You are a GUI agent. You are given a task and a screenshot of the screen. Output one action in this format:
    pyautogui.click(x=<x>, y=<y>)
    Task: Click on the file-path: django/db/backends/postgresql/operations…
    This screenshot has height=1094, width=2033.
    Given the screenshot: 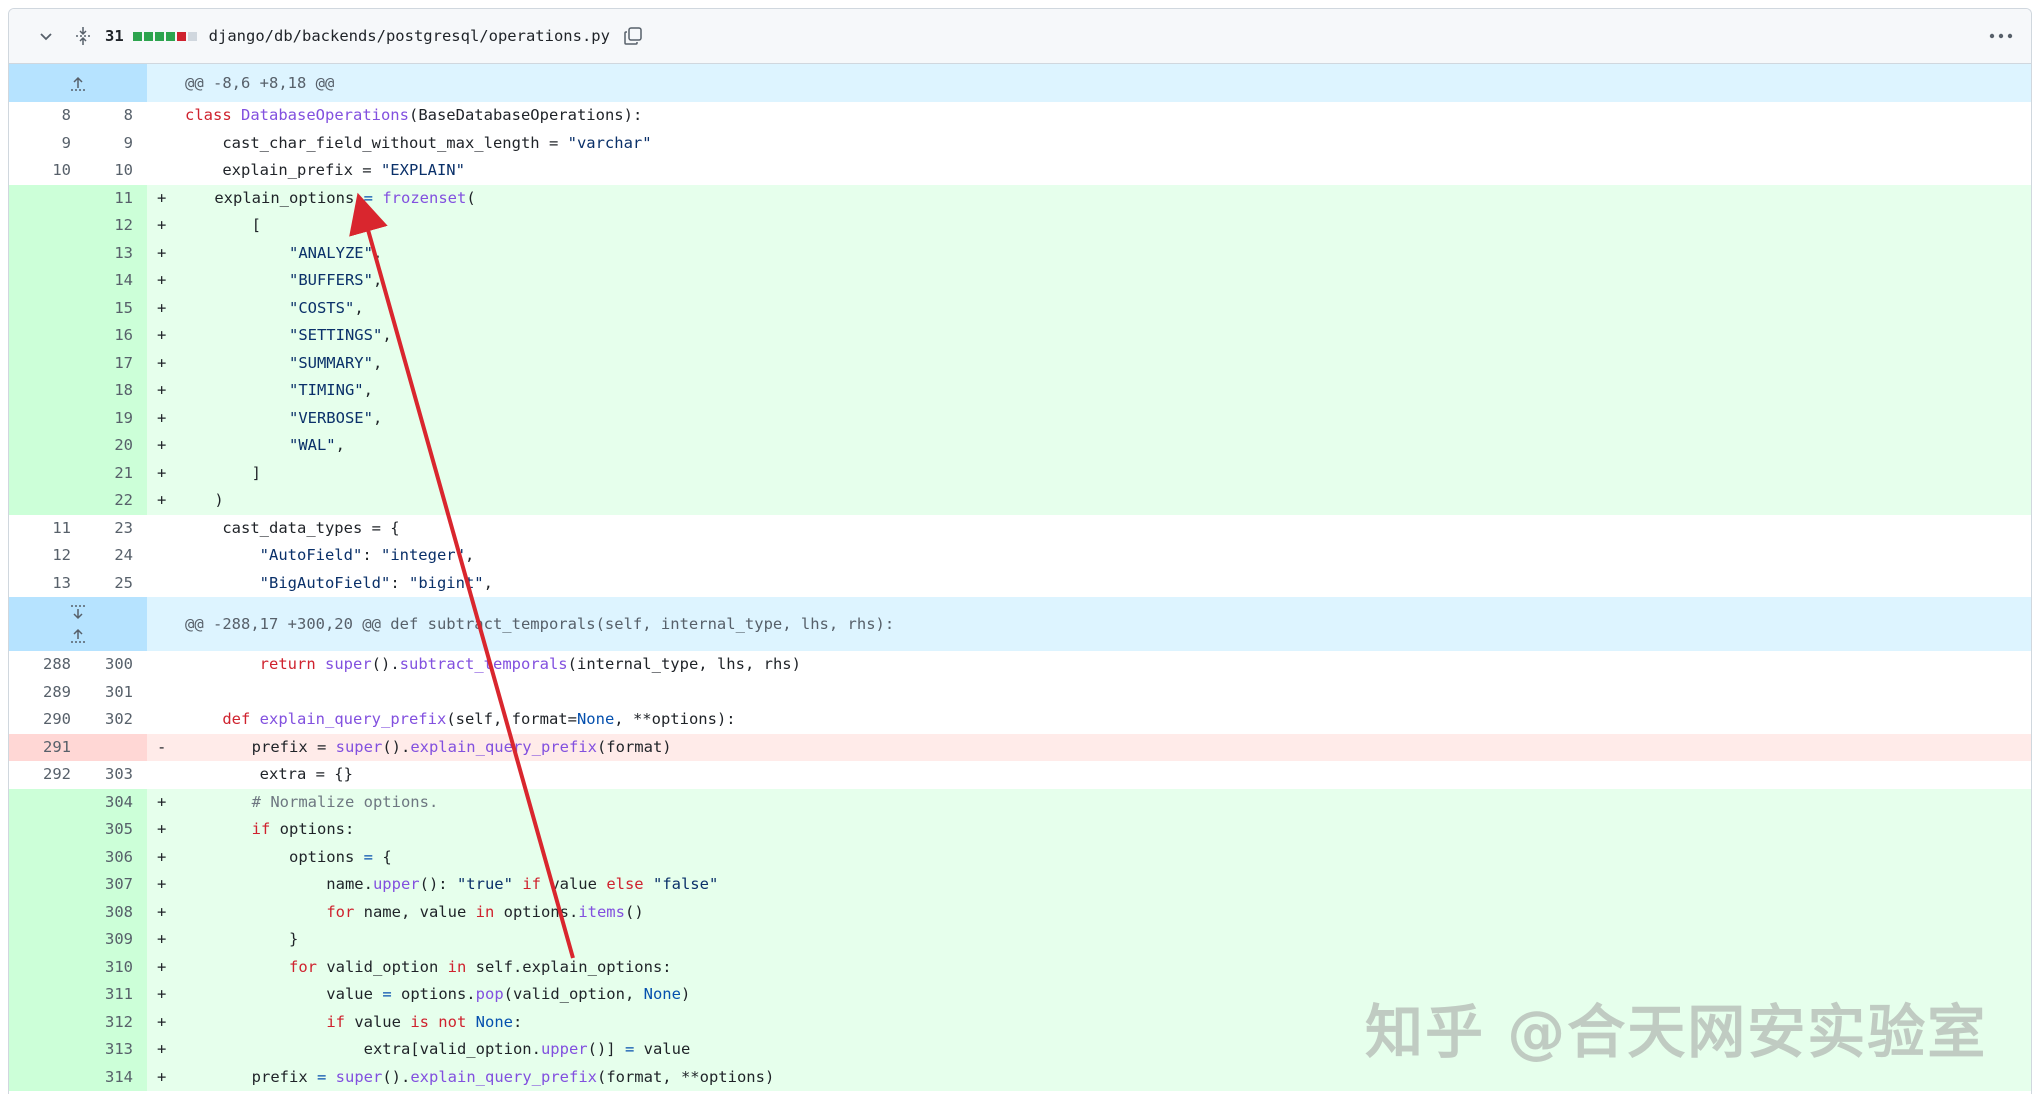 What is the action you would take?
    pyautogui.click(x=409, y=36)
    